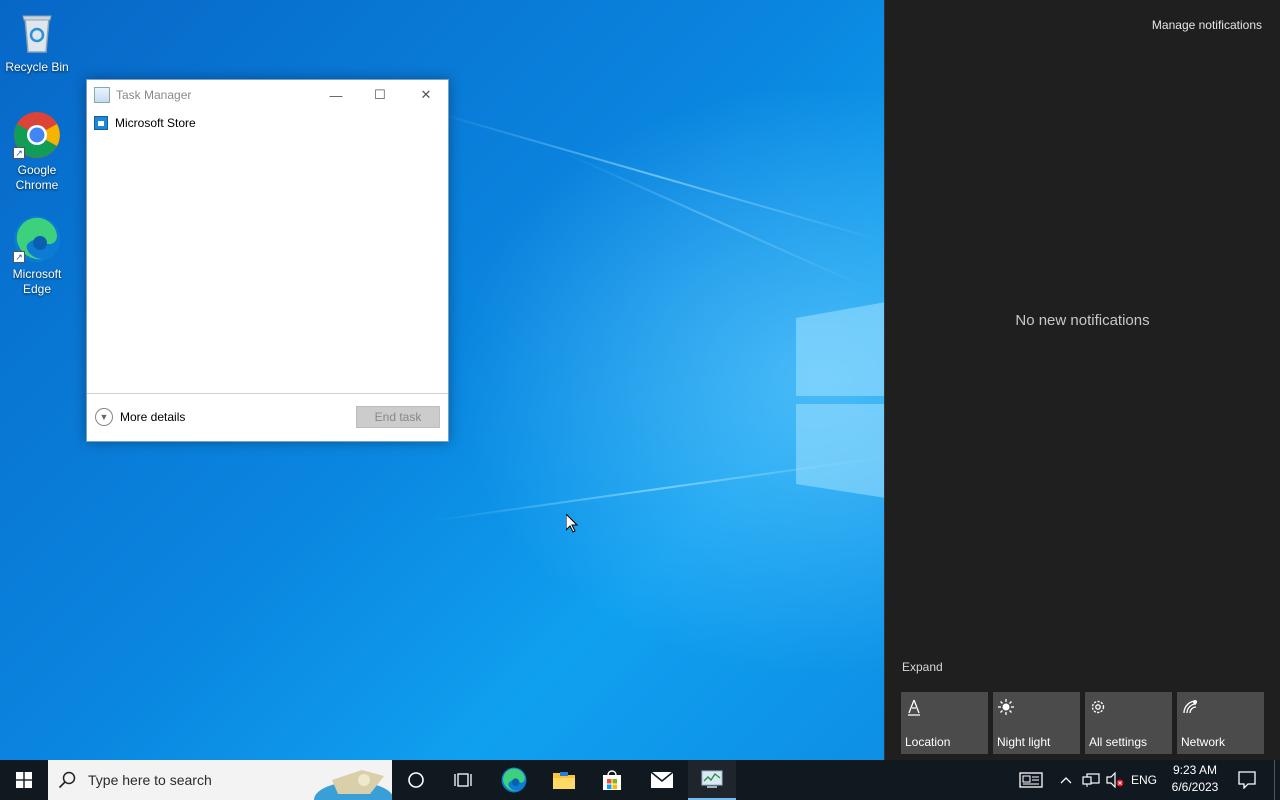 The width and height of the screenshot is (1280, 800). Describe the element at coordinates (1024, 742) in the screenshot. I see `quick-action-label: Night light` at that location.